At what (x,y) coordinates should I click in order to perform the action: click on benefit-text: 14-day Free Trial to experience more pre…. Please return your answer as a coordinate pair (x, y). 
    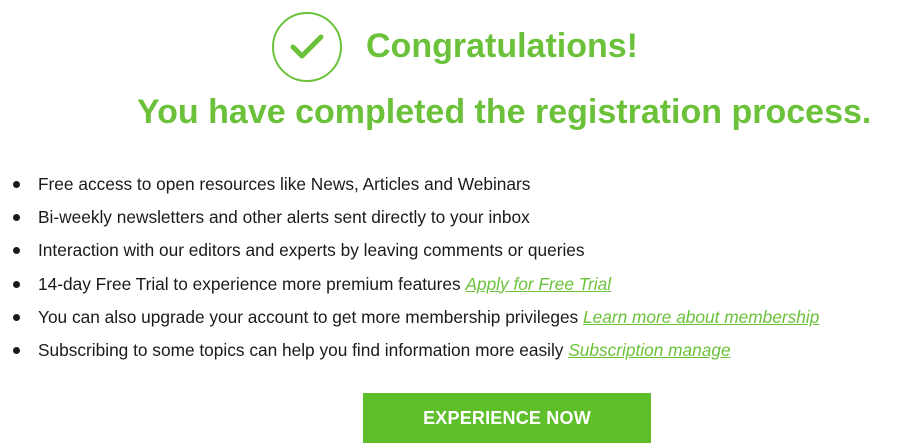
    Looking at the image, I should click on (249, 283).